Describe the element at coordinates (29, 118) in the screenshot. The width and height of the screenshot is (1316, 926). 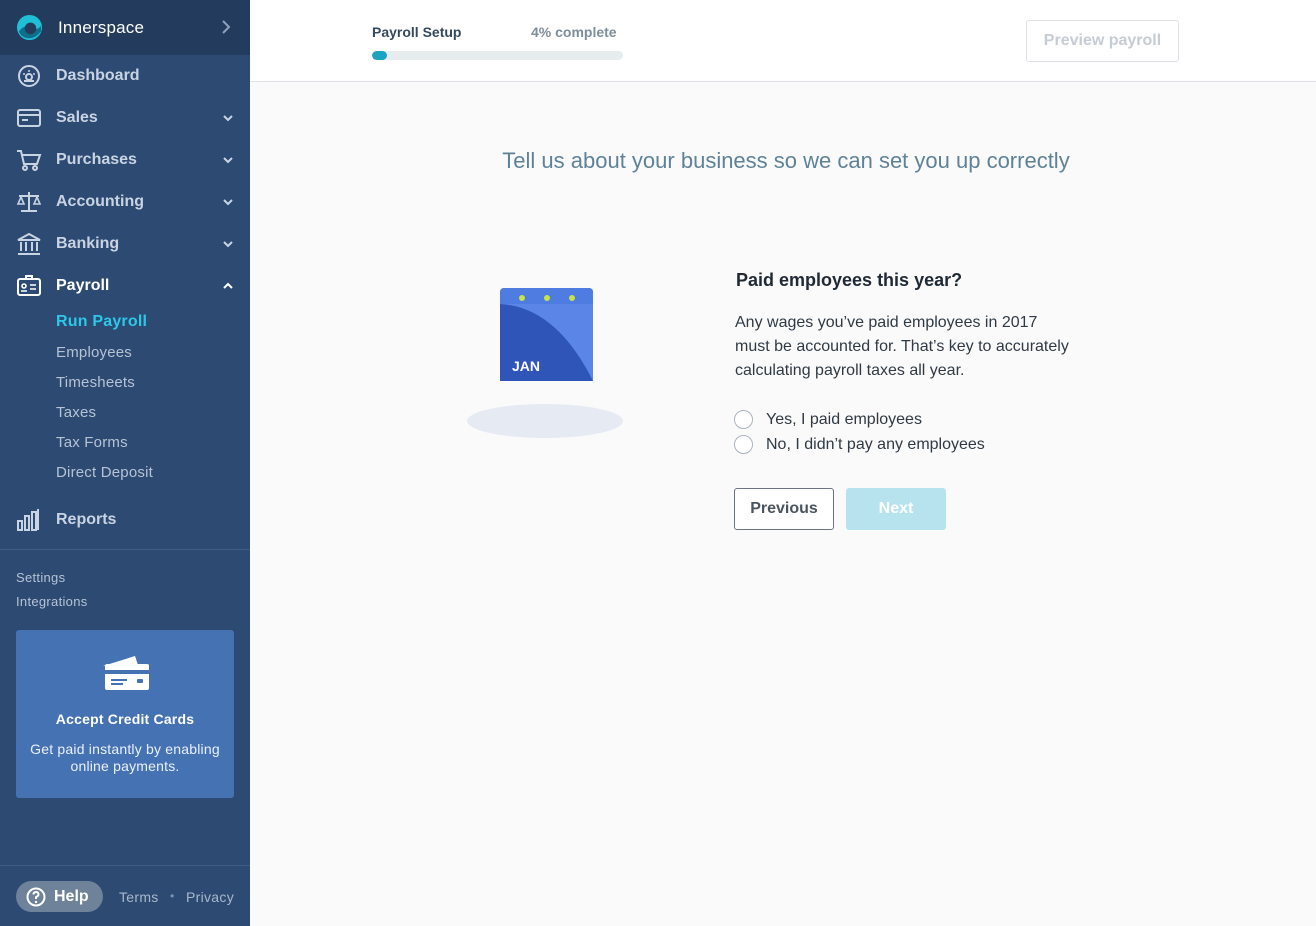
I see `sales-icon` at that location.